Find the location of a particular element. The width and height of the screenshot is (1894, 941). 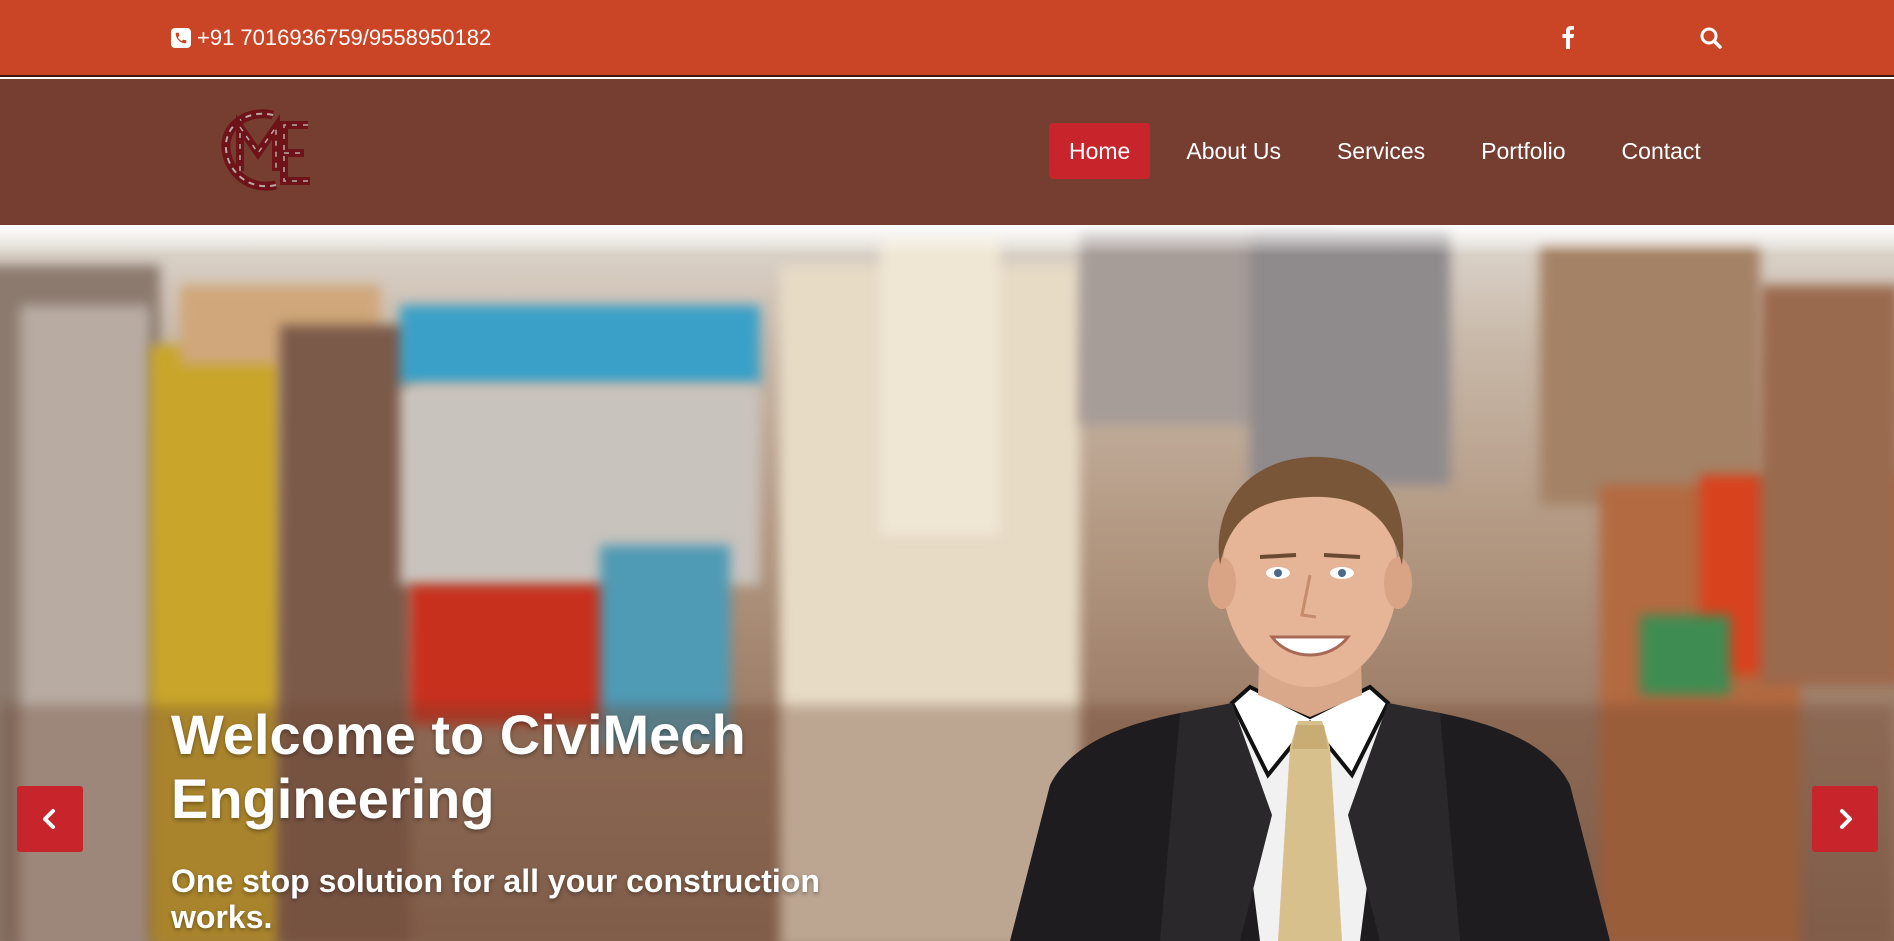

search-icon is located at coordinates (1711, 38).